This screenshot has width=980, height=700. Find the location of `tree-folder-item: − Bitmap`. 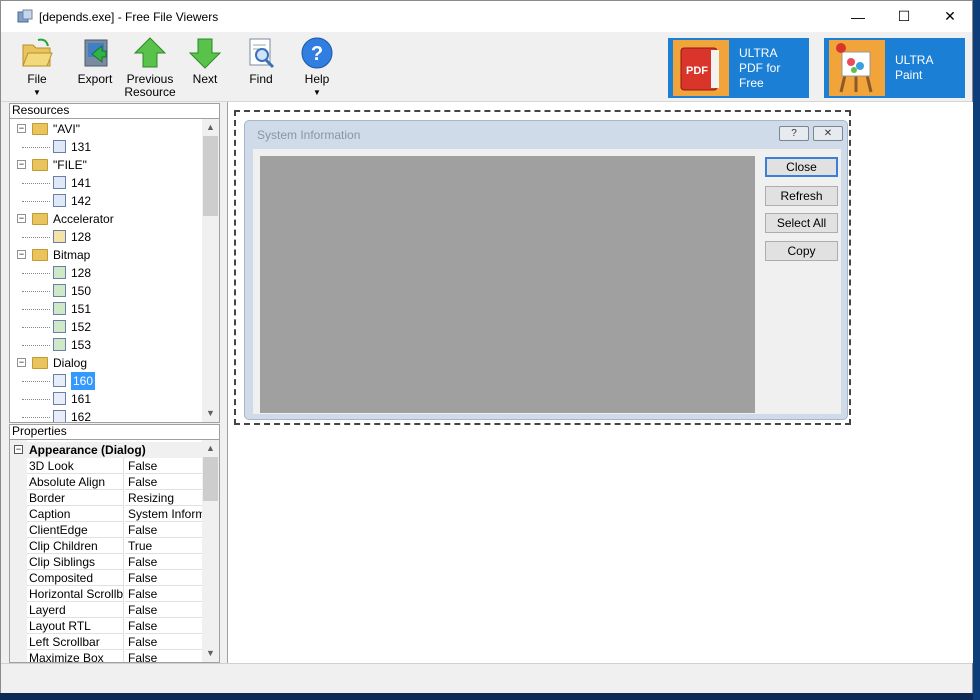

tree-folder-item: − Bitmap is located at coordinates (105, 255).